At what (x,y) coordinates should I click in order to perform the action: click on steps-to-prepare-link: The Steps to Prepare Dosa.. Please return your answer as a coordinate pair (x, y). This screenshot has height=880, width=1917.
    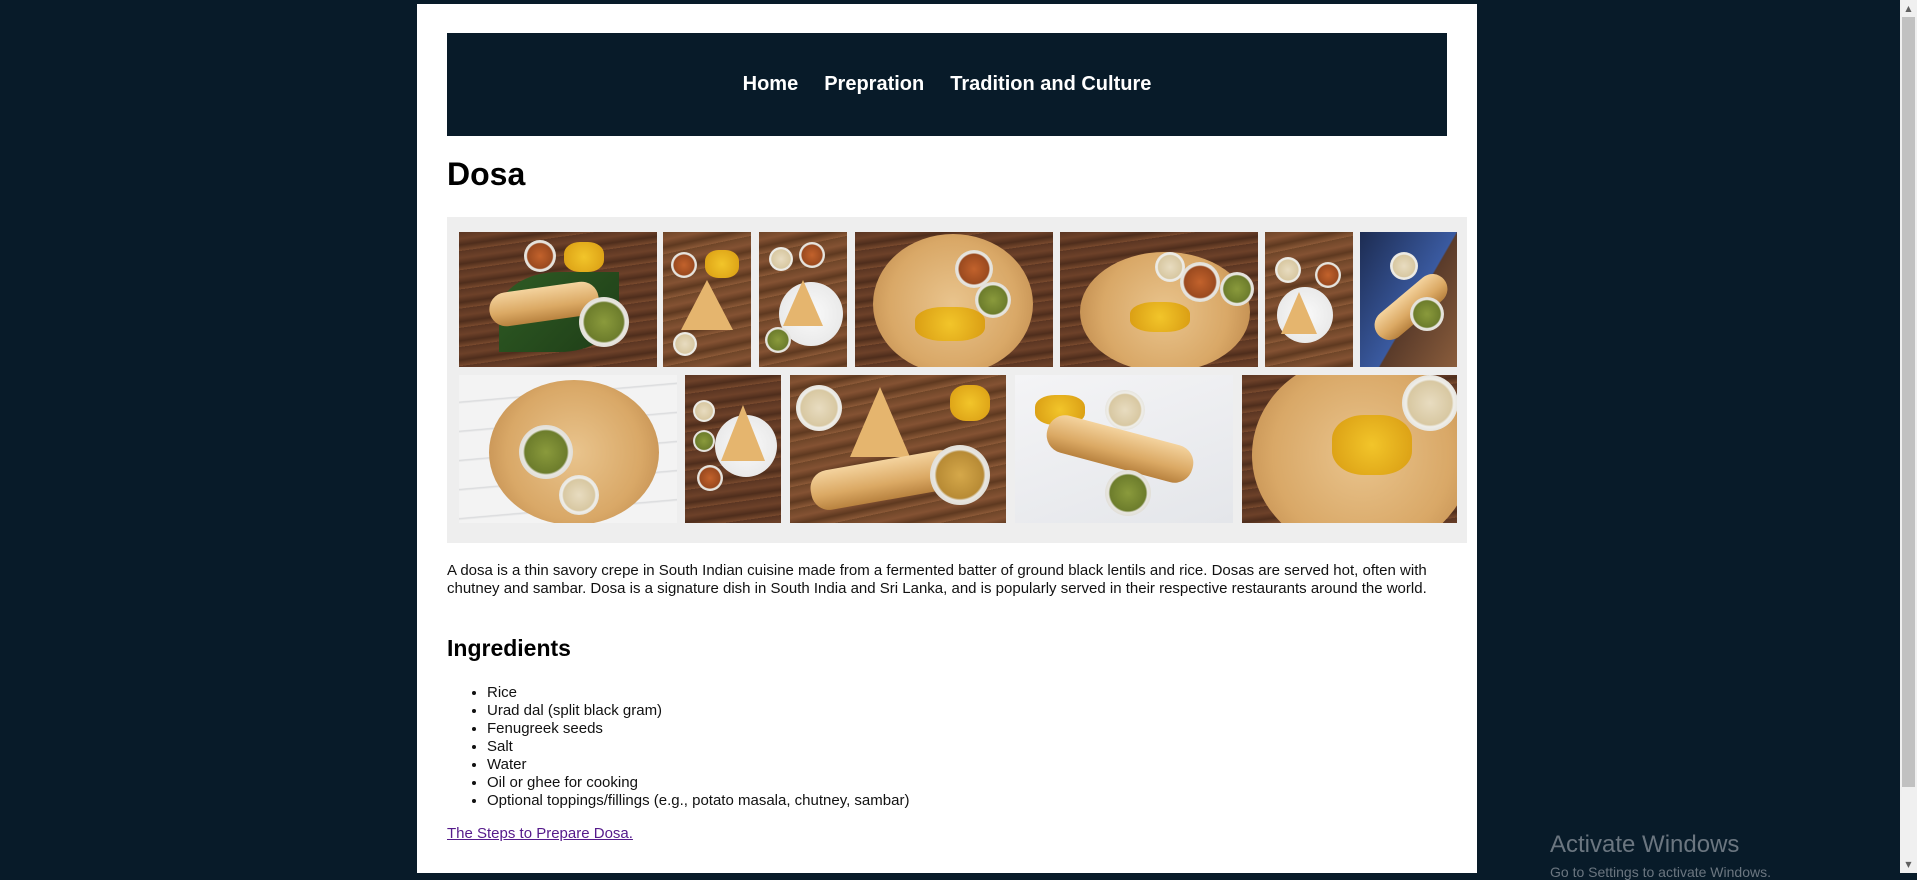
    Looking at the image, I should click on (540, 833).